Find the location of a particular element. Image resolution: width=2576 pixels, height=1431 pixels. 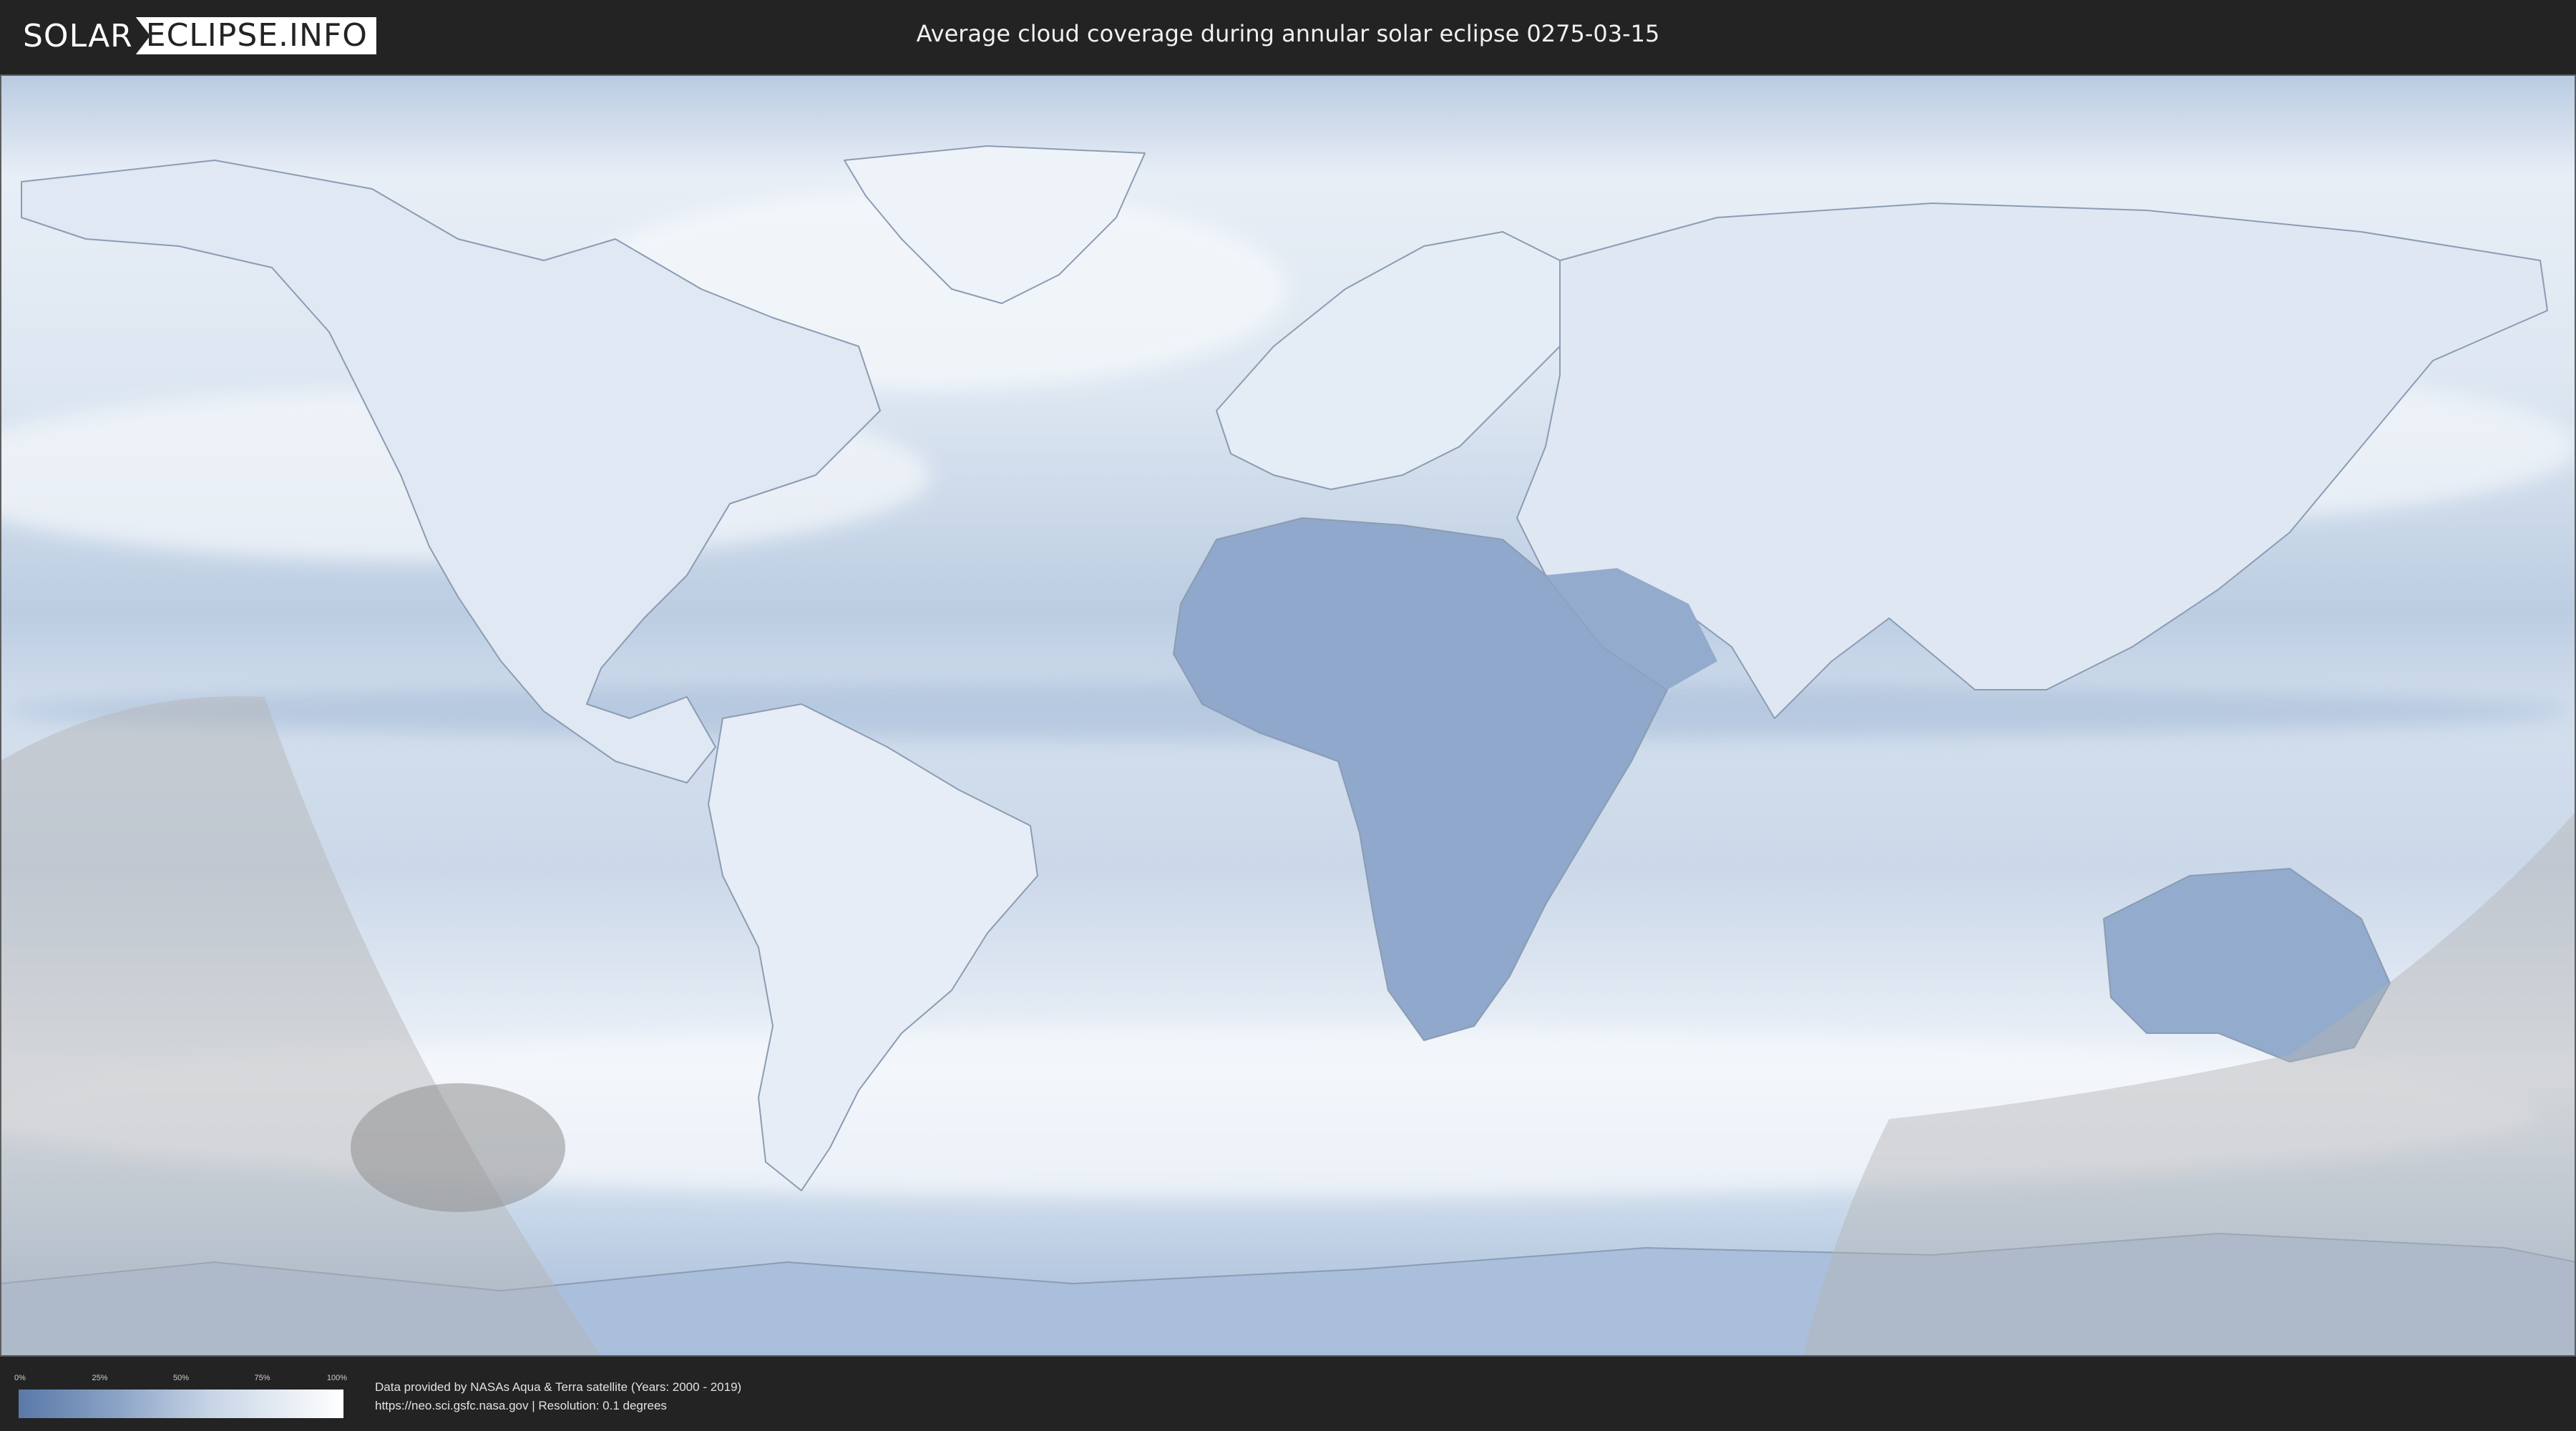

eclipse-zone-oval is located at coordinates (458, 1147).